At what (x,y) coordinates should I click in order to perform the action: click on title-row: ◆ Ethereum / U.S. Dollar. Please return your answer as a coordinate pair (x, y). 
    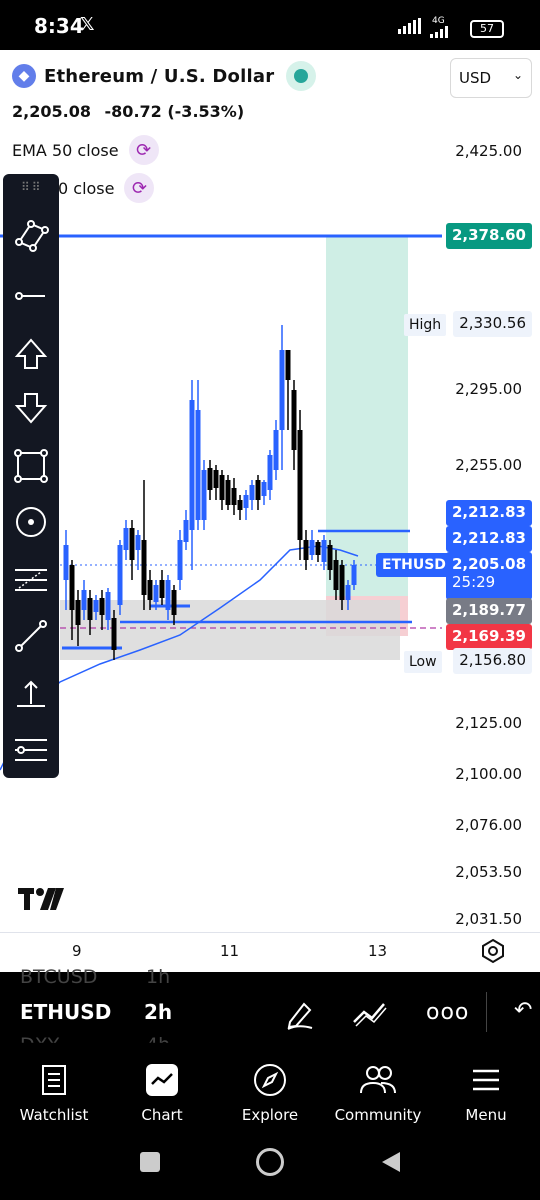
    Looking at the image, I should click on (164, 76).